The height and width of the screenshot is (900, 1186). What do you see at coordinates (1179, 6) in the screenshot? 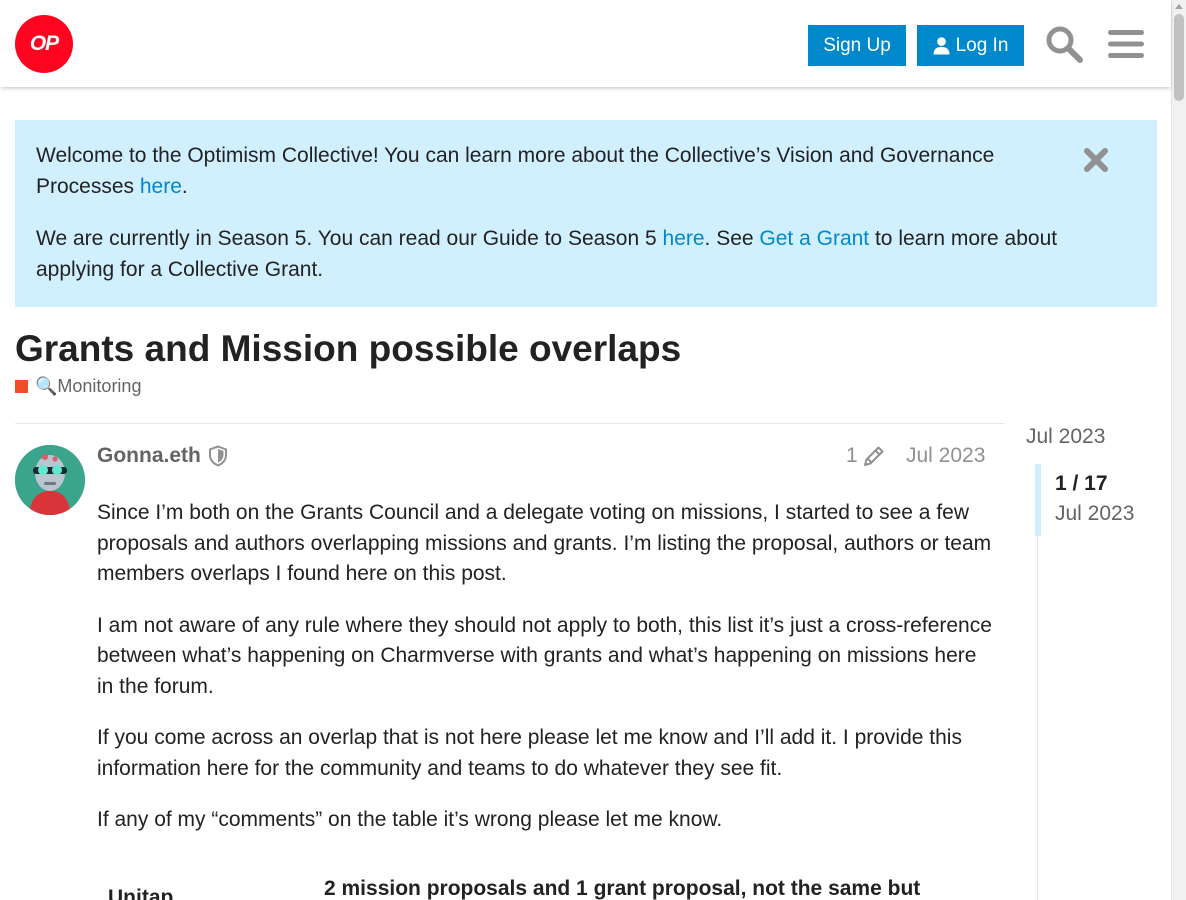
I see `scroll-up-arrow-icon` at bounding box center [1179, 6].